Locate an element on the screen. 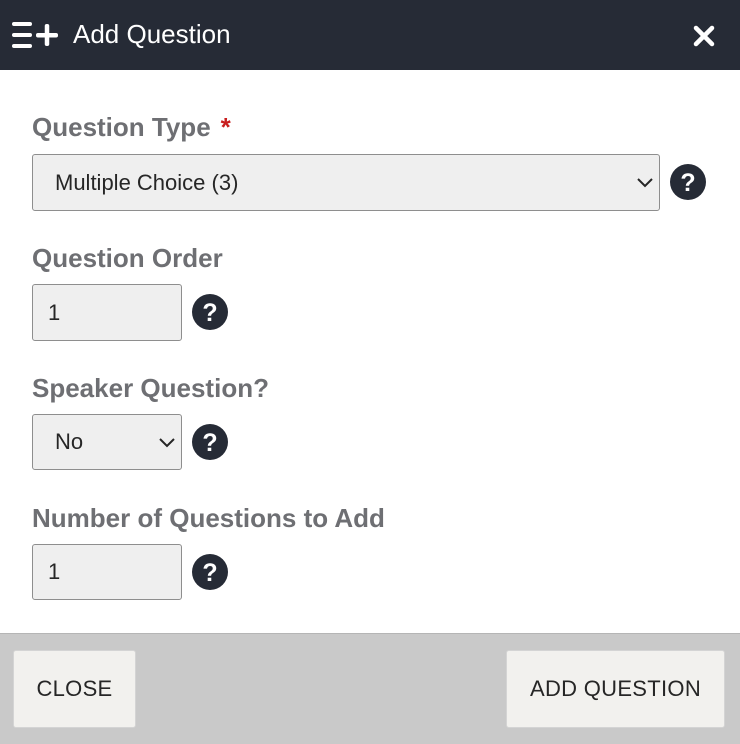 The height and width of the screenshot is (744, 740). dialog-footer: CLOSE ADD QUESTION is located at coordinates (370, 688).